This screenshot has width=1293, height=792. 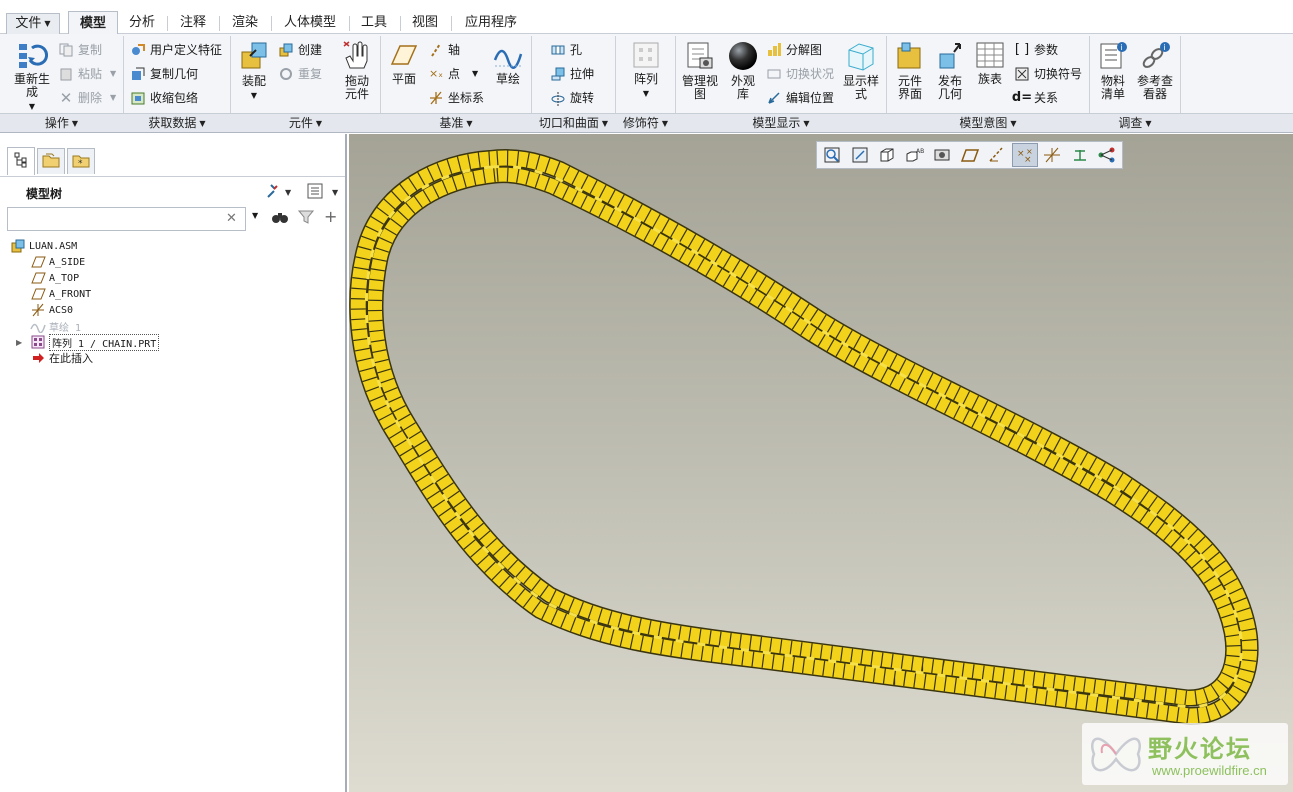 I want to click on group-operations: 操作 ▼, so click(x=61, y=123).